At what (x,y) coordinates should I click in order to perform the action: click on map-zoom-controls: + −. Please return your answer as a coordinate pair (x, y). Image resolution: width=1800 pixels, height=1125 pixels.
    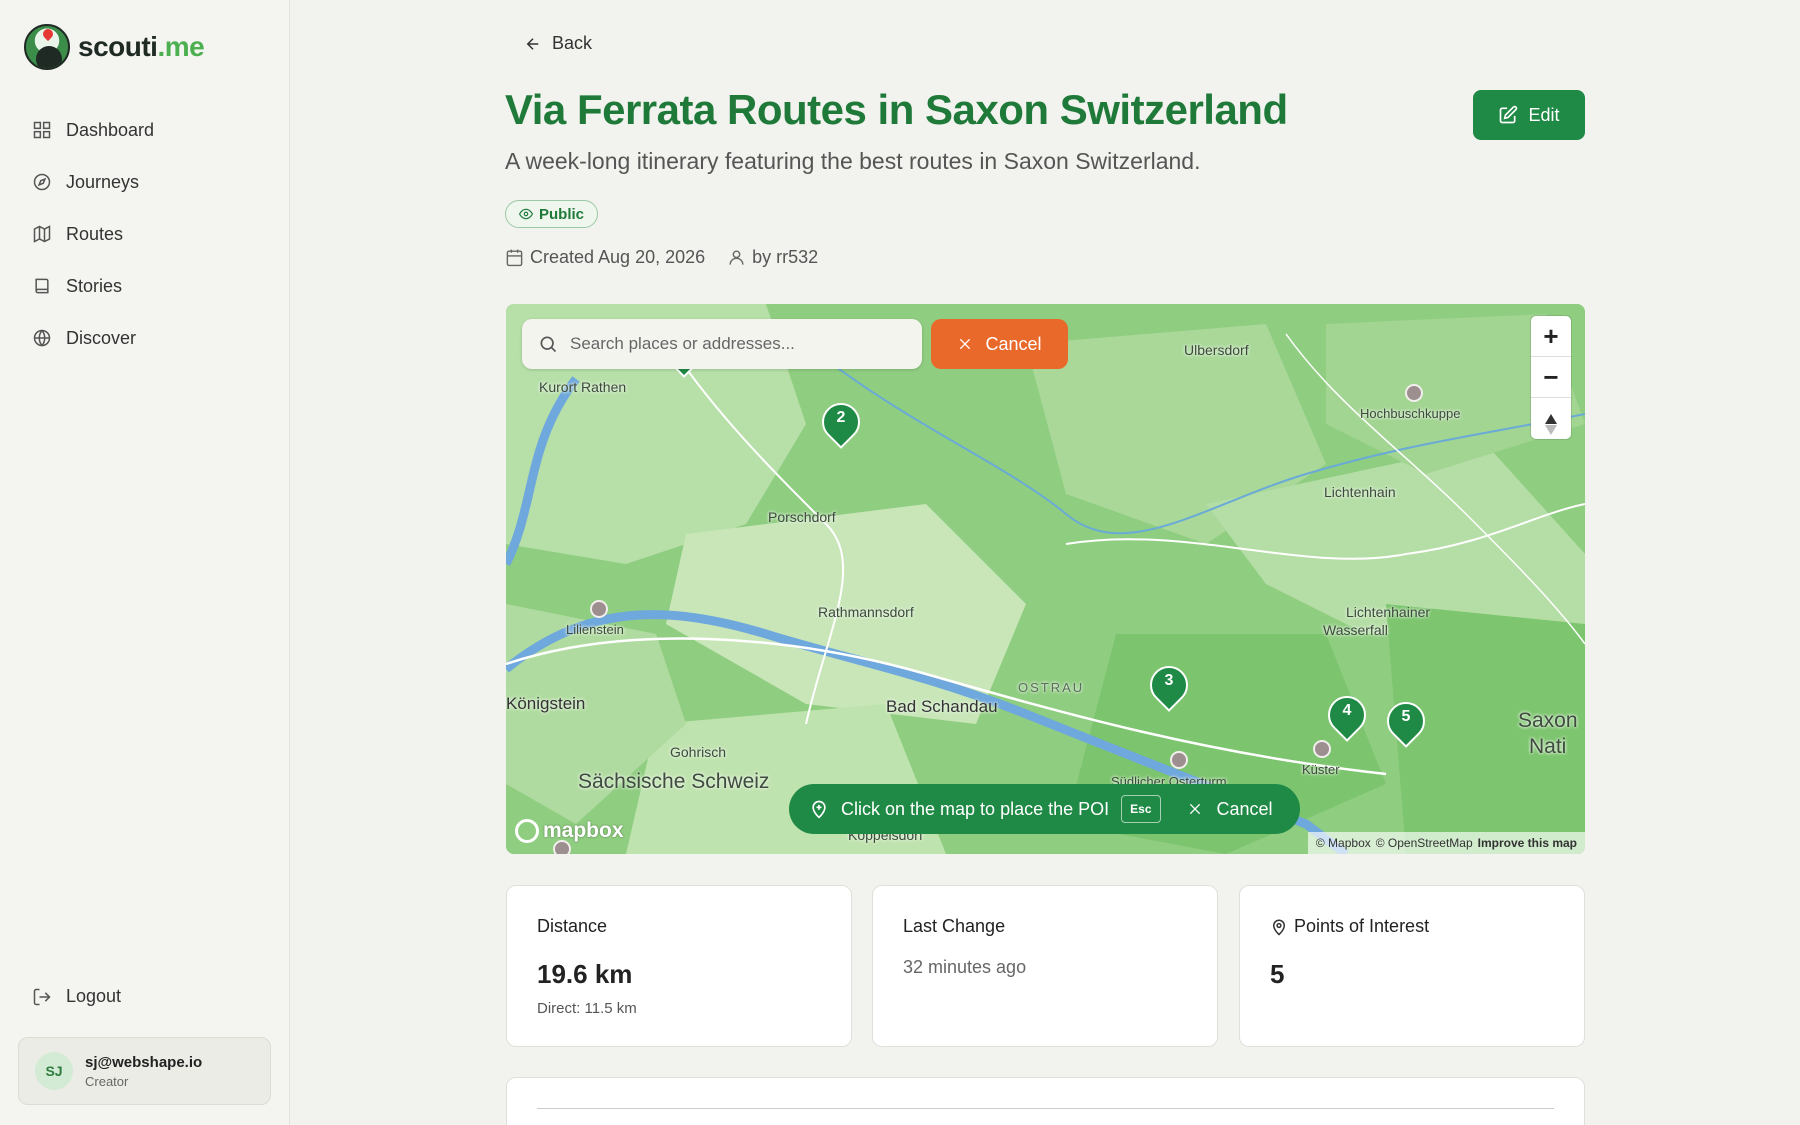
    Looking at the image, I should click on (1551, 377).